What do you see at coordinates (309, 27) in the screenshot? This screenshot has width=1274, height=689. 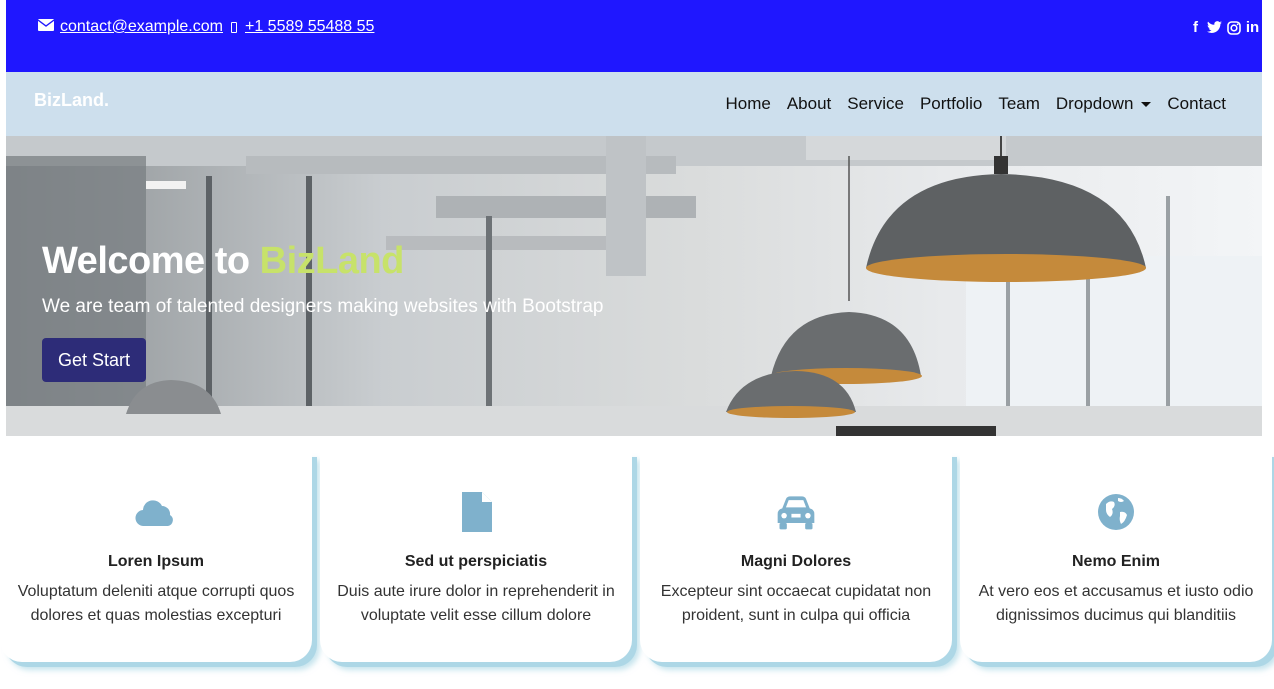 I see `phone-link: +1 5589 55488 55` at bounding box center [309, 27].